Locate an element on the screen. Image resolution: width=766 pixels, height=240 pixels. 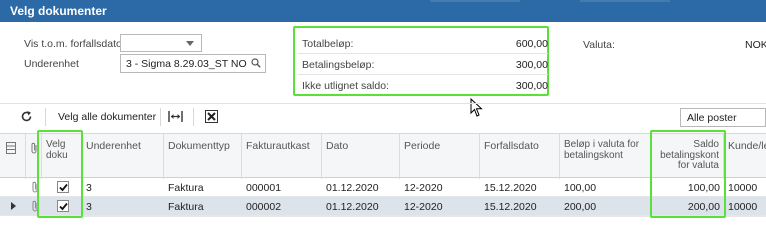
column-header-date: Dato is located at coordinates (361, 156).